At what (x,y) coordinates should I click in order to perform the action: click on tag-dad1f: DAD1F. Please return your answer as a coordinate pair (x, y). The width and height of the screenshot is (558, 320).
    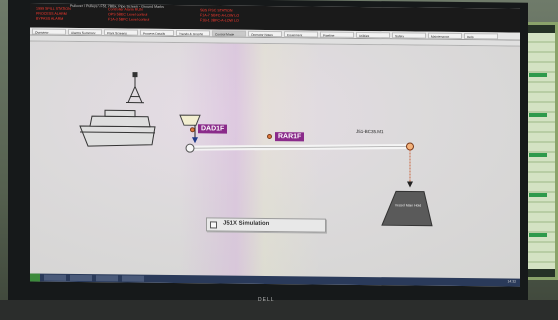
    Looking at the image, I should click on (213, 129).